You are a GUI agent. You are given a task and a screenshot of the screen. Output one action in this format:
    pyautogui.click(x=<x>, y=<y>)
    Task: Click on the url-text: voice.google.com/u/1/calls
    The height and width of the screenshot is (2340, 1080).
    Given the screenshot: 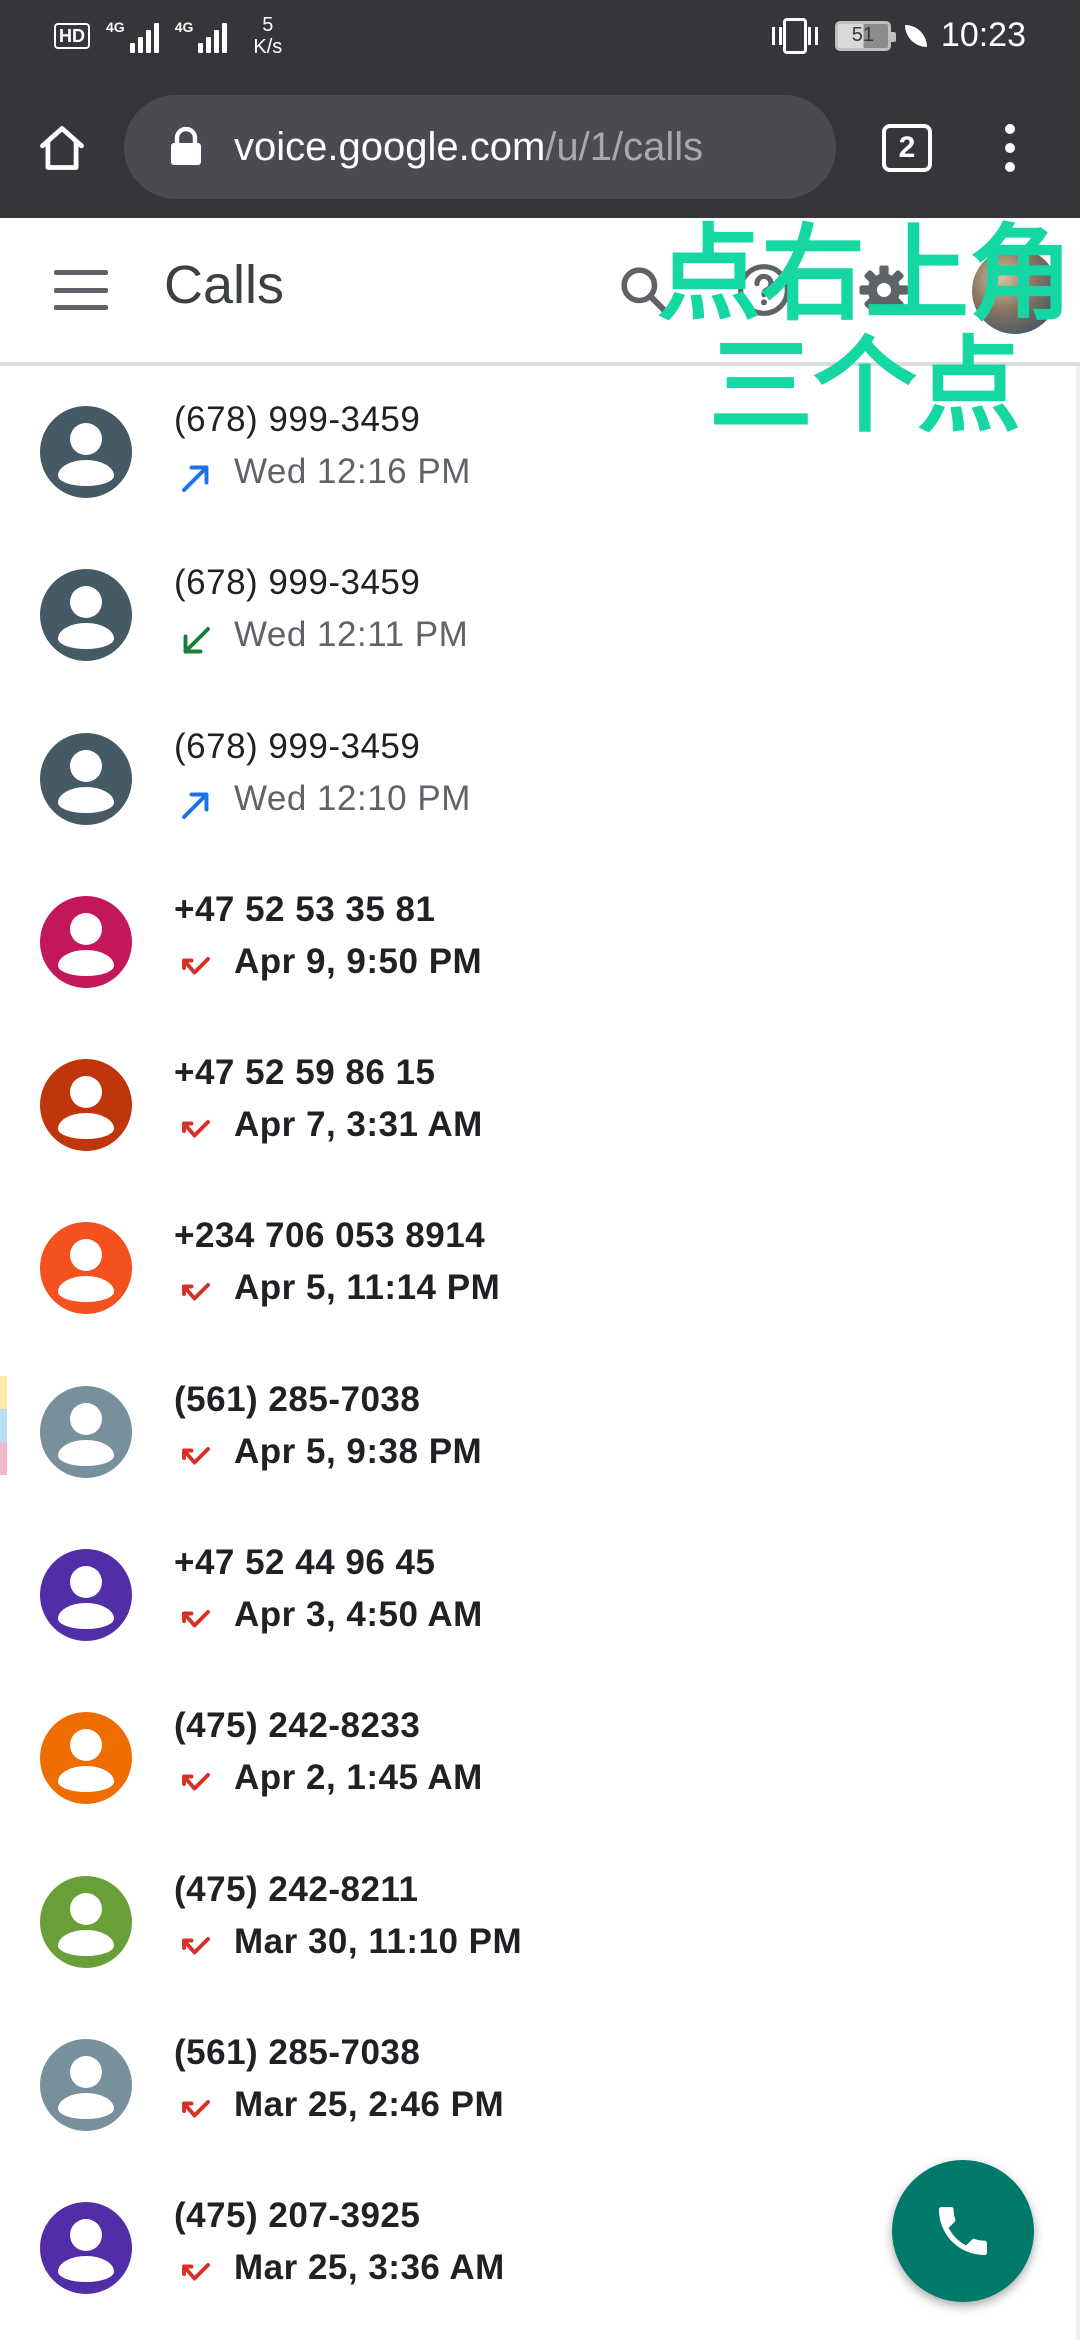 What is the action you would take?
    pyautogui.click(x=468, y=147)
    